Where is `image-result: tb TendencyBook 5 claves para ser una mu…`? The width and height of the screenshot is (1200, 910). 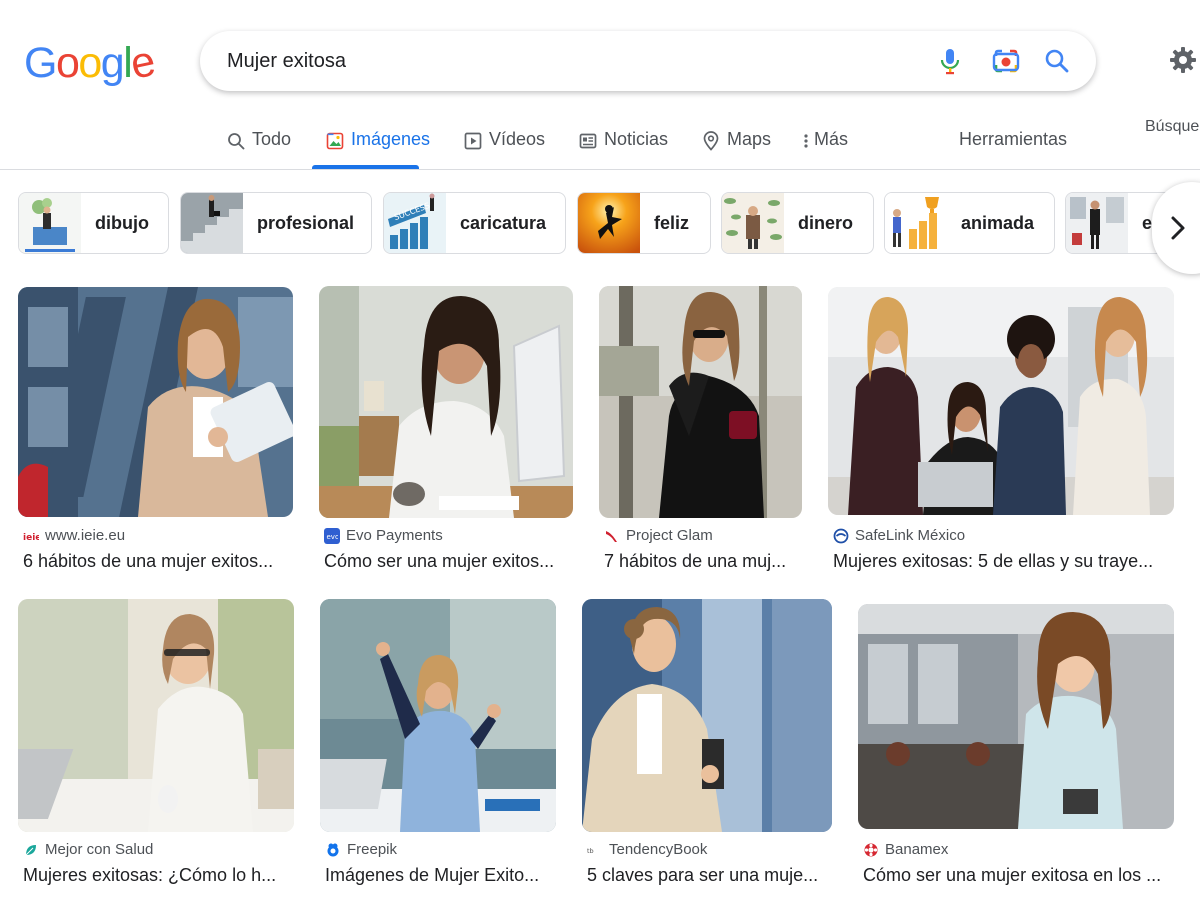 image-result: tb TendencyBook 5 claves para ser una mu… is located at coordinates (707, 744).